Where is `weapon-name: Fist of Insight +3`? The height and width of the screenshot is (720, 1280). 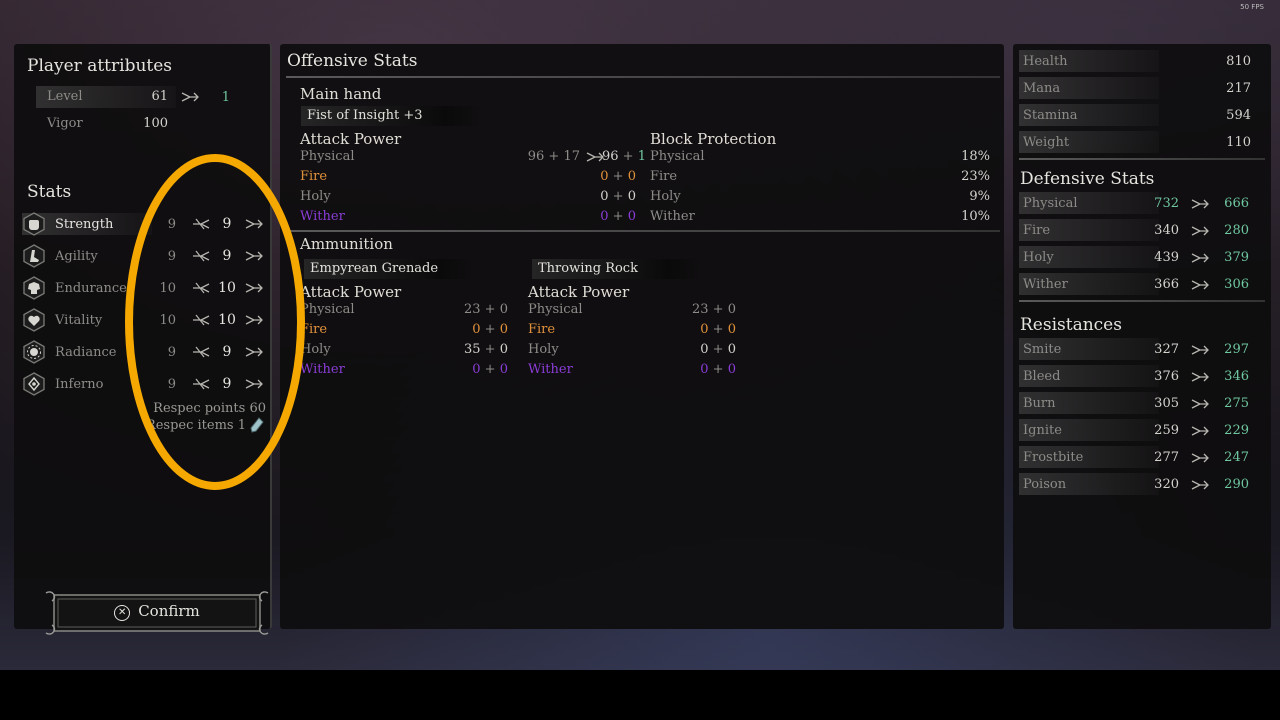 weapon-name: Fist of Insight +3 is located at coordinates (391, 116).